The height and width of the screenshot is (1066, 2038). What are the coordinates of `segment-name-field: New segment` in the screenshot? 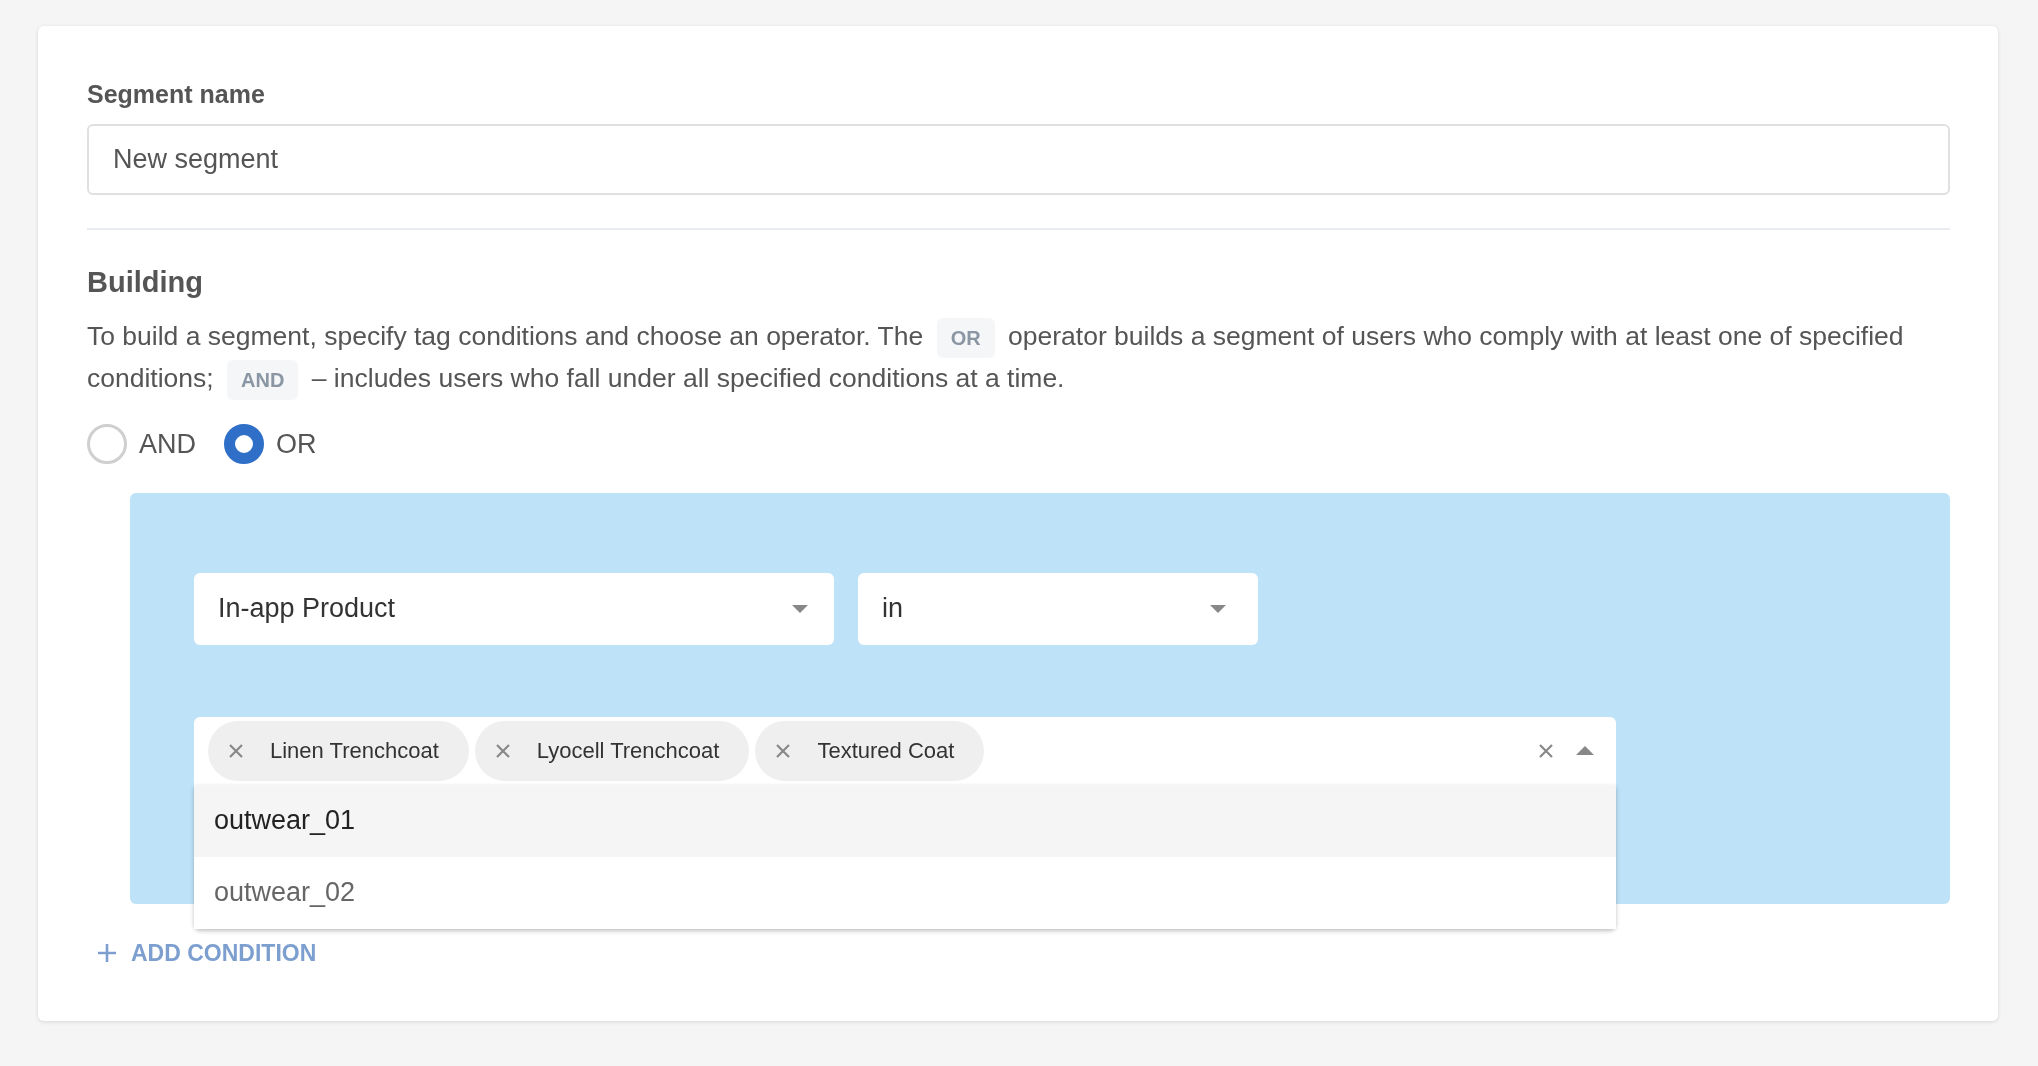 It's located at (1018, 159).